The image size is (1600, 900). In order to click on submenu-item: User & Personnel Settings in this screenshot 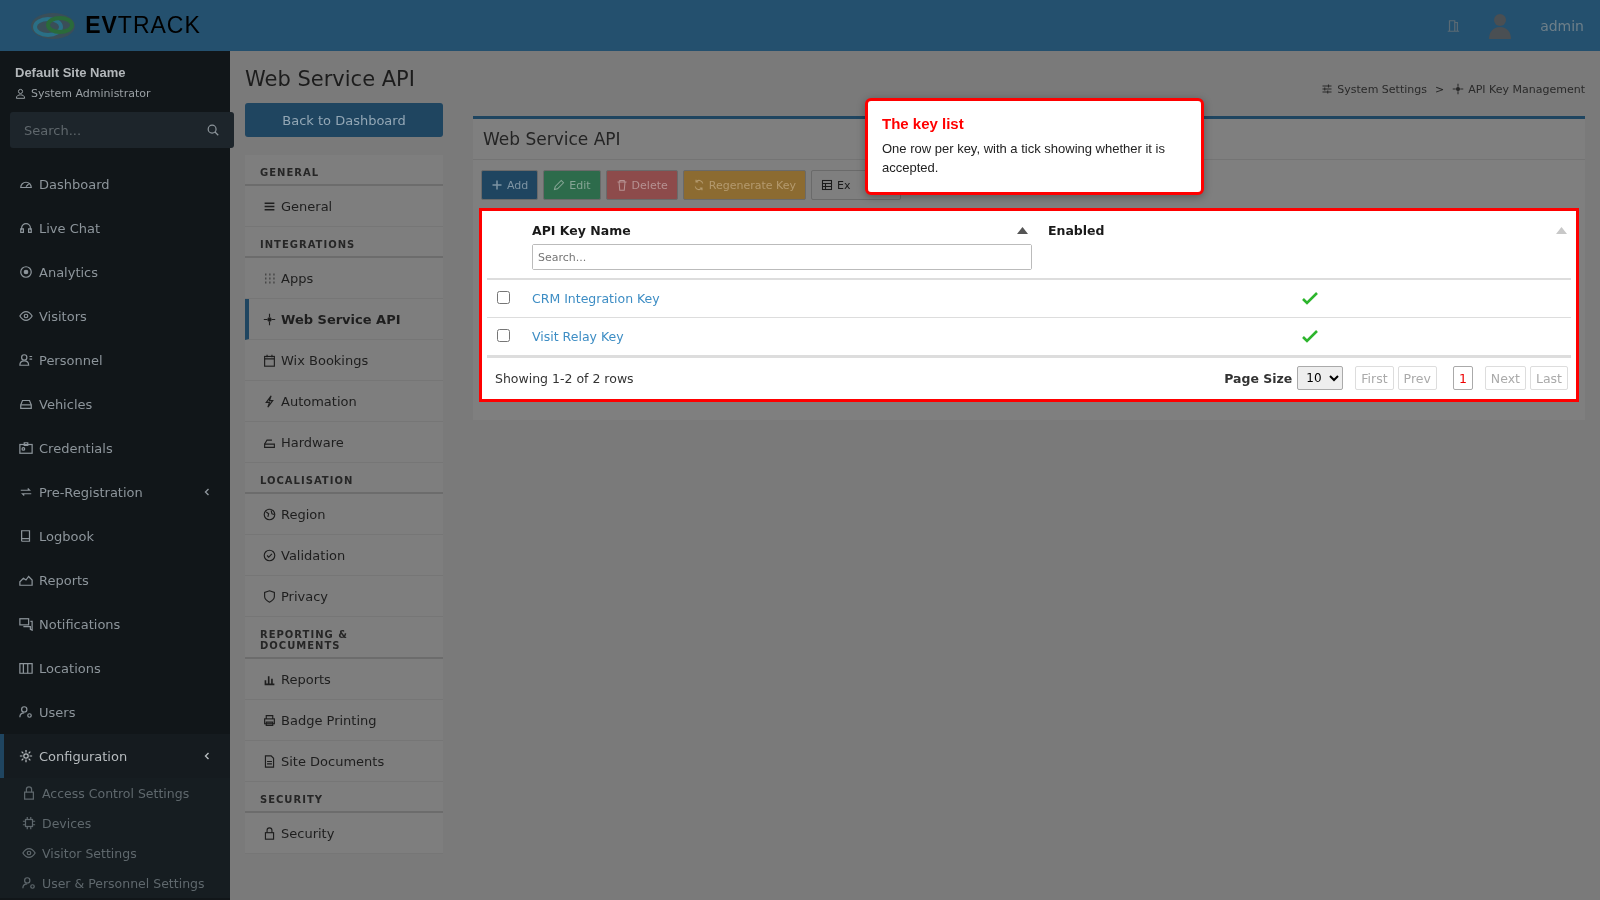, I will do `click(115, 883)`.